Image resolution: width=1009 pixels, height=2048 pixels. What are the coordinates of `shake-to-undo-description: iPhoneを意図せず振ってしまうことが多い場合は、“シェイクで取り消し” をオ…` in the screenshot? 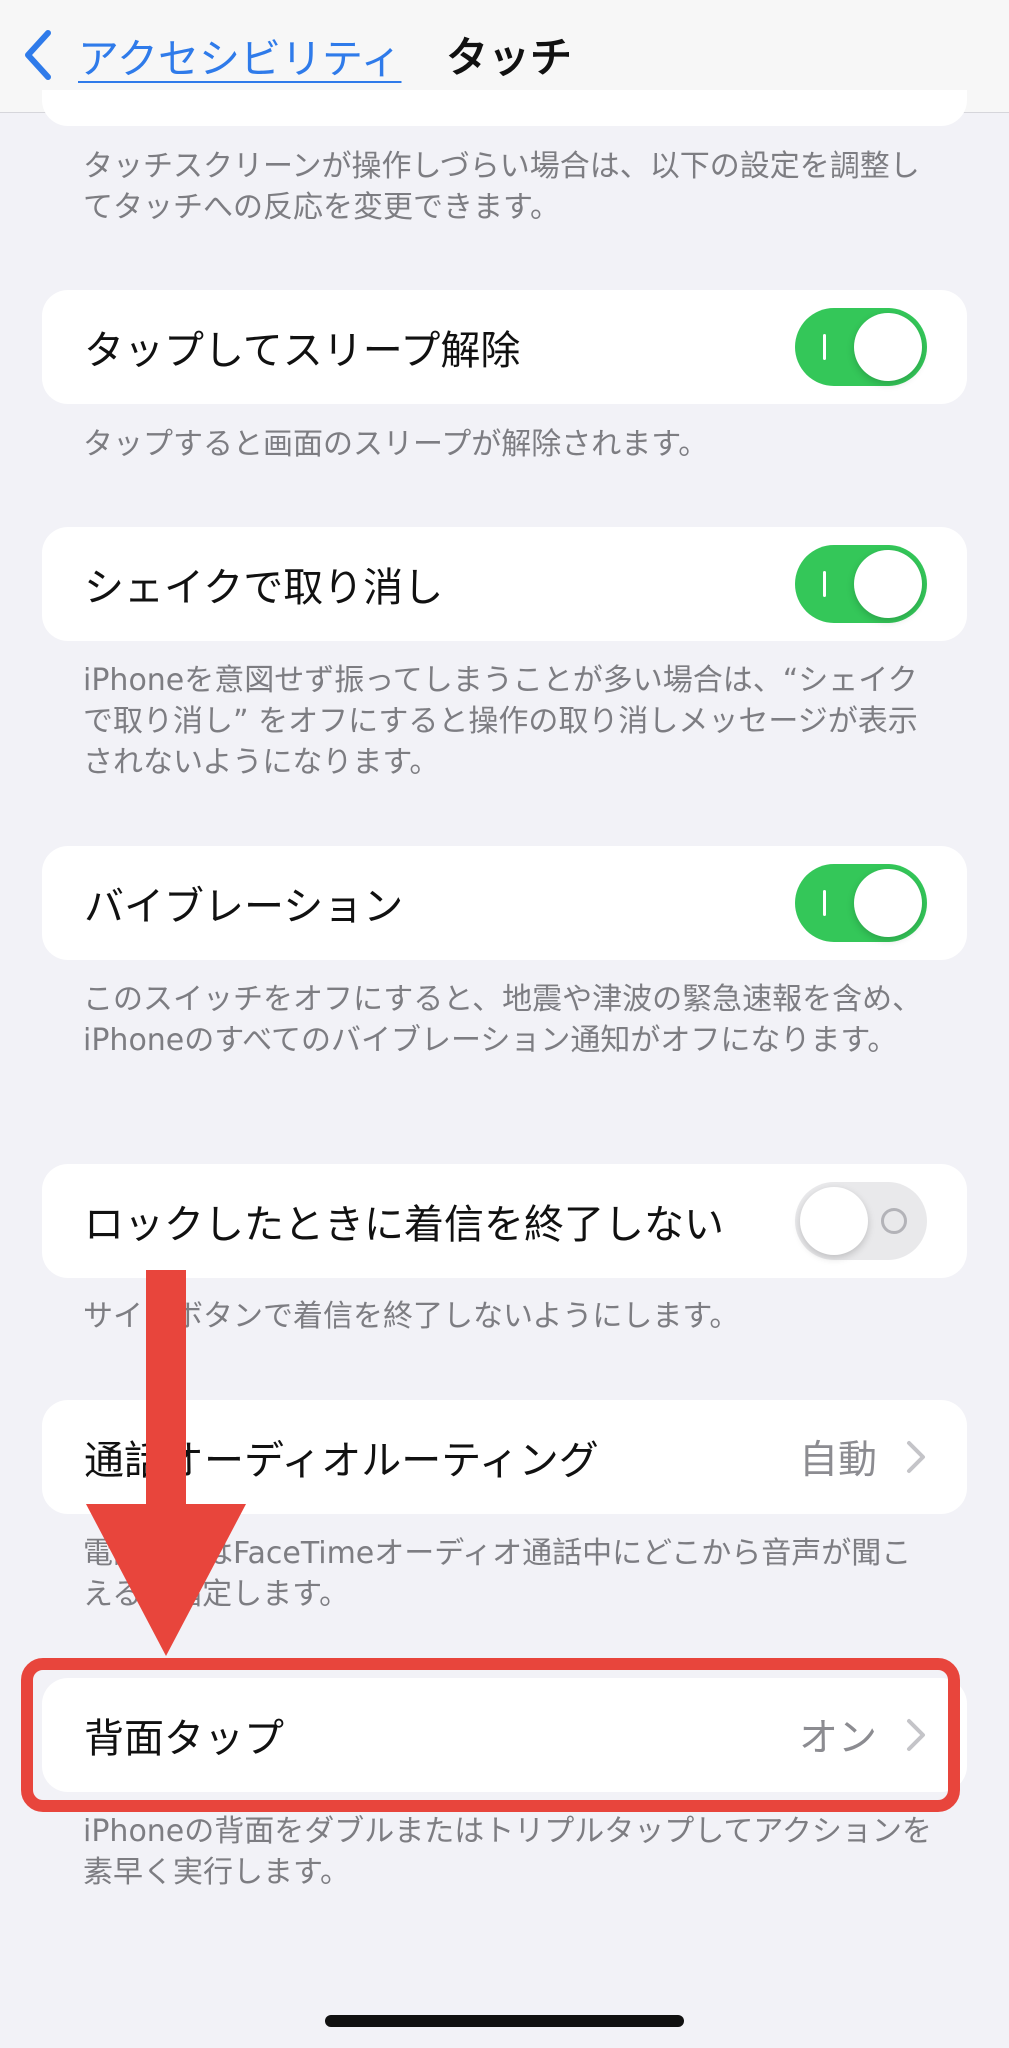 It's located at (500, 721).